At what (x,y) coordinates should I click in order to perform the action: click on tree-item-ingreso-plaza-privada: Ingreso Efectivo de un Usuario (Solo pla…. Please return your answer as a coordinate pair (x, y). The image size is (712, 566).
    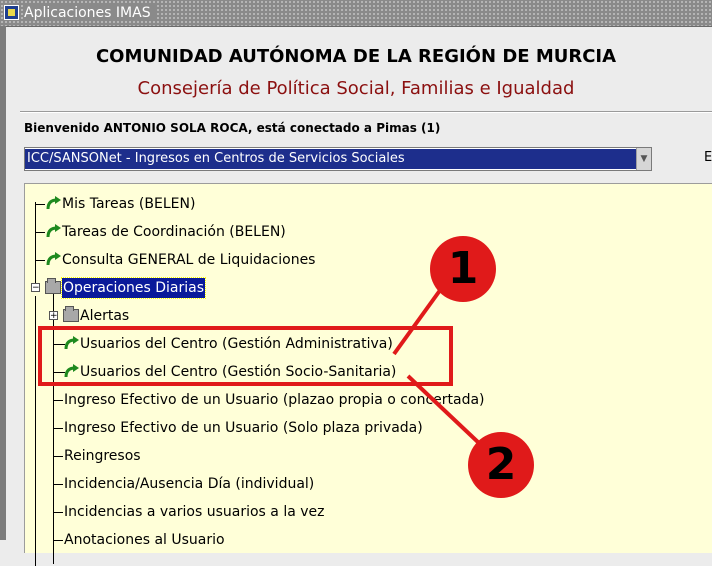
    Looking at the image, I should click on (243, 428).